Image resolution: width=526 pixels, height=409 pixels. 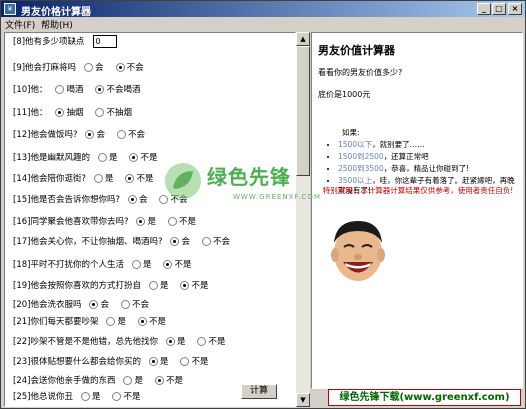 I want to click on vertical-scrollbar: ▲ ▼, so click(x=303, y=219).